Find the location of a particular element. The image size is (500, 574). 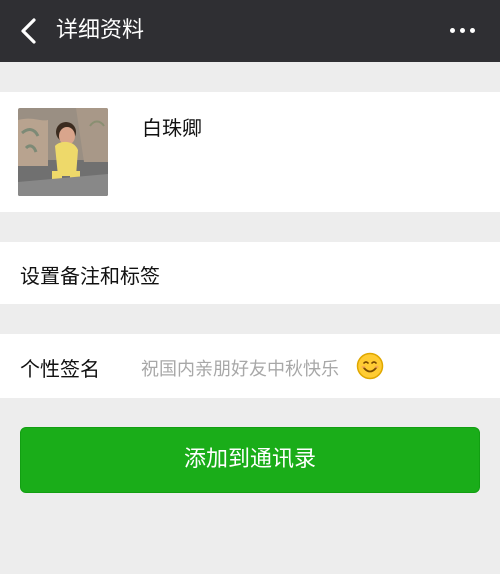

remark-label: 设置备注和标签 is located at coordinates (90, 276).